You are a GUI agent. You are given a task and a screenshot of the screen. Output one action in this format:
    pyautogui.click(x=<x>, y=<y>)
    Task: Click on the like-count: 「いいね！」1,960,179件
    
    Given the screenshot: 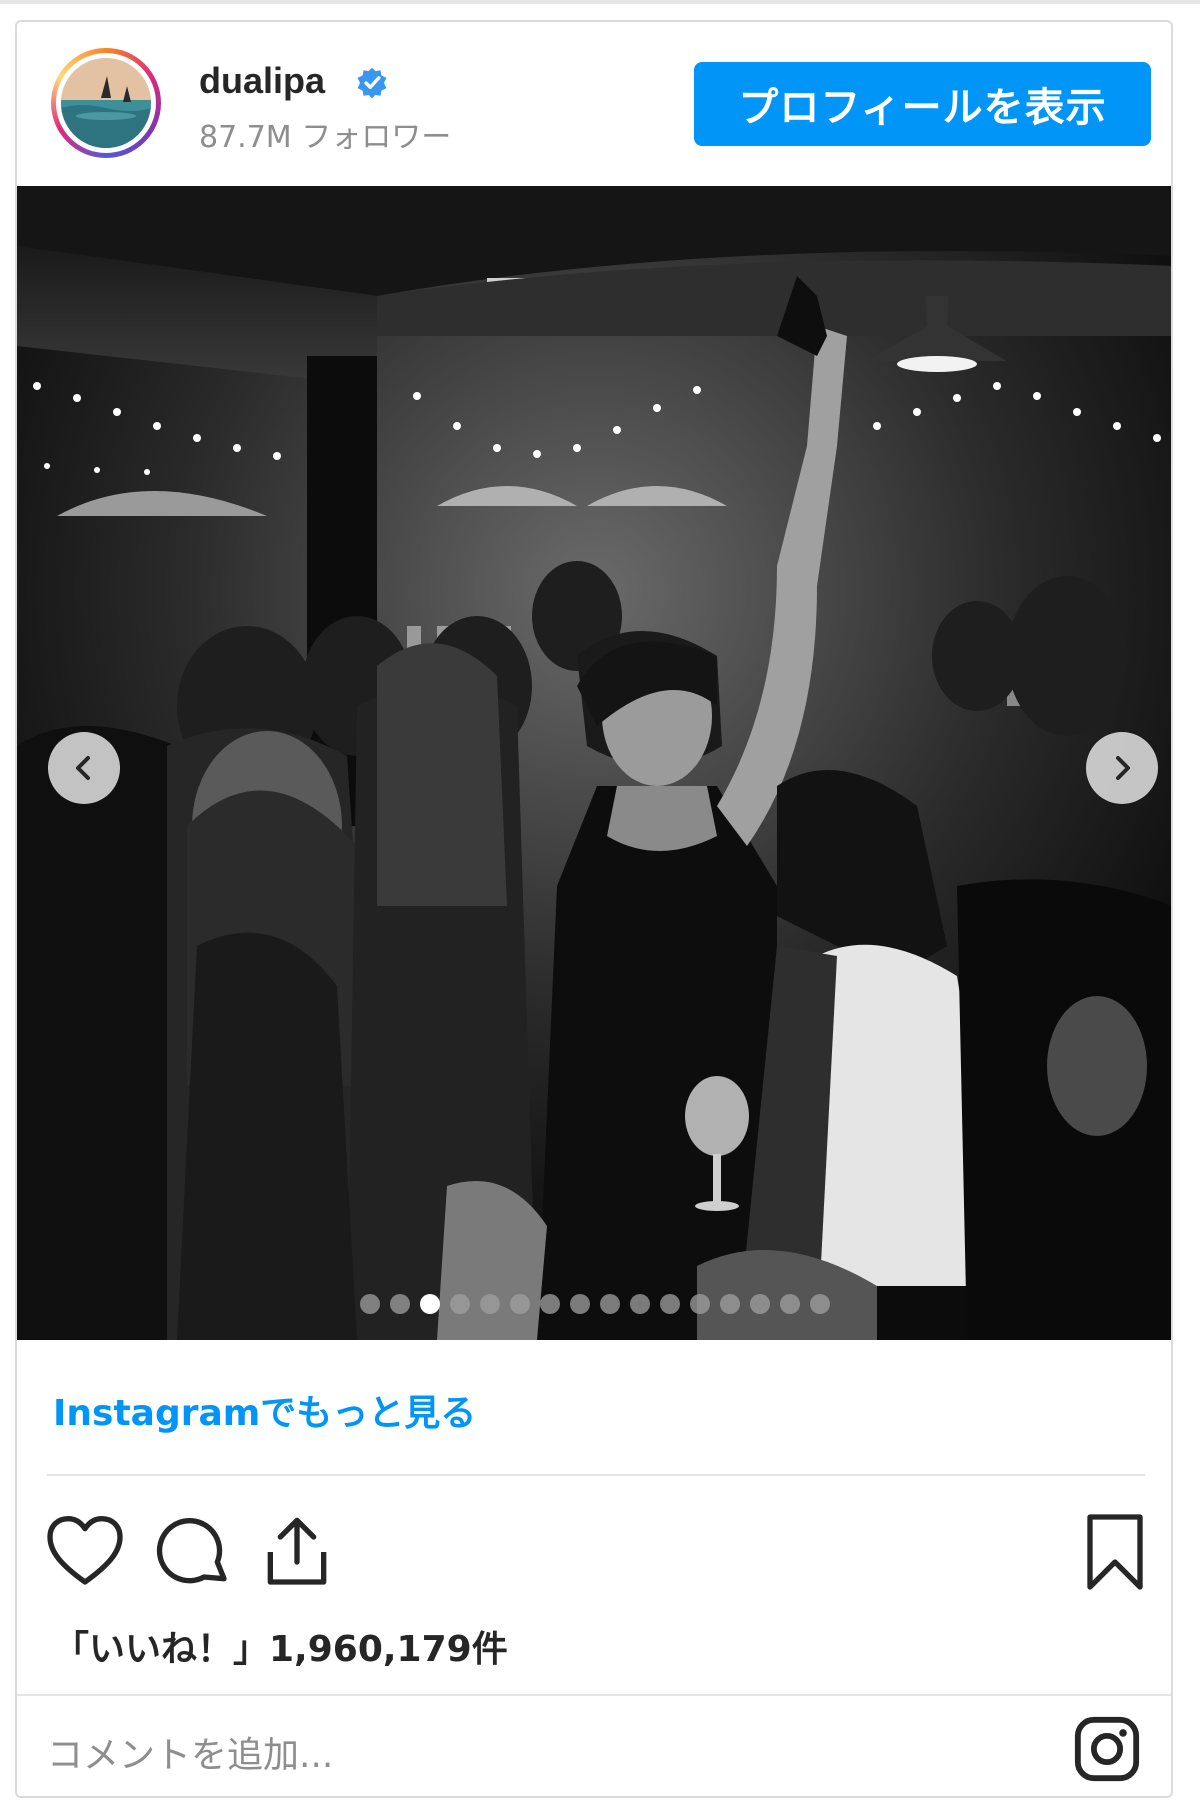 What is the action you would take?
    pyautogui.click(x=280, y=1649)
    